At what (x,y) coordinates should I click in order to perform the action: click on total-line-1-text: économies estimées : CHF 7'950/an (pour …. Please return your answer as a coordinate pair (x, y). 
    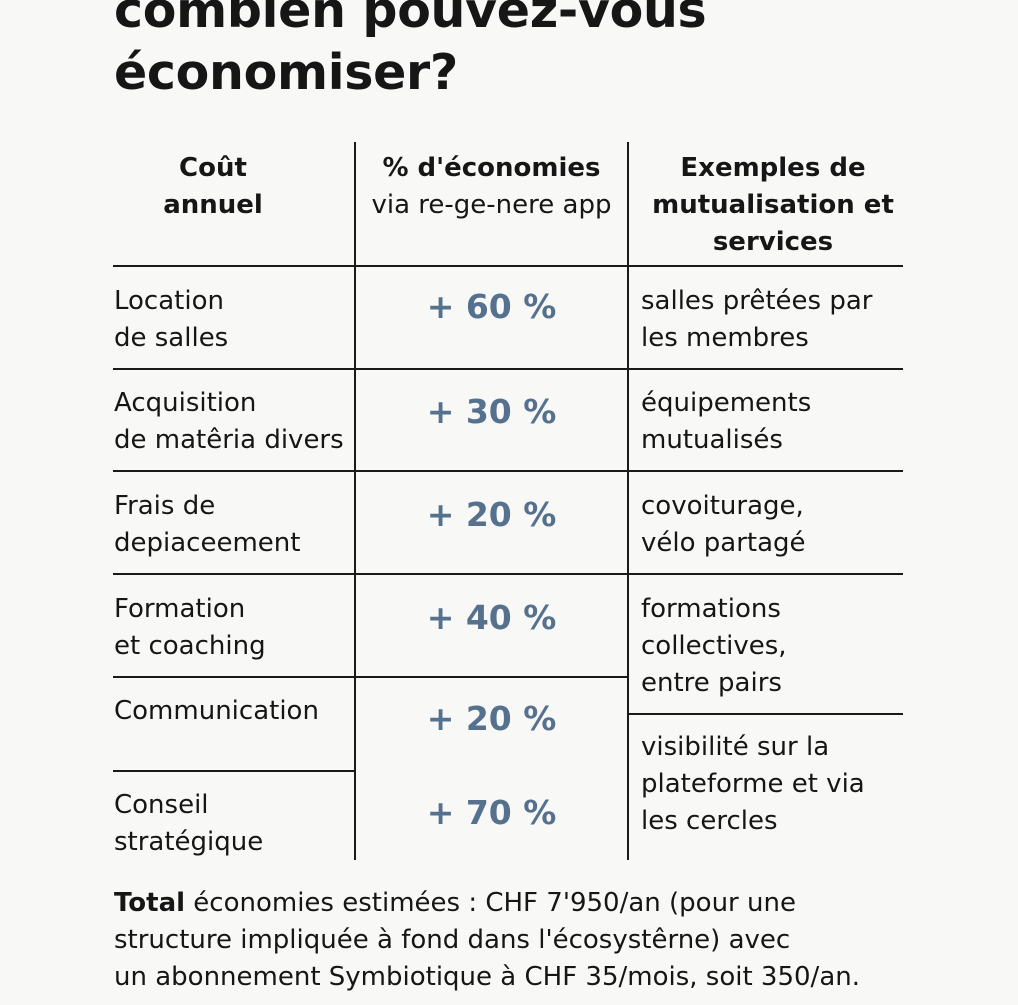
    Looking at the image, I should click on (490, 903).